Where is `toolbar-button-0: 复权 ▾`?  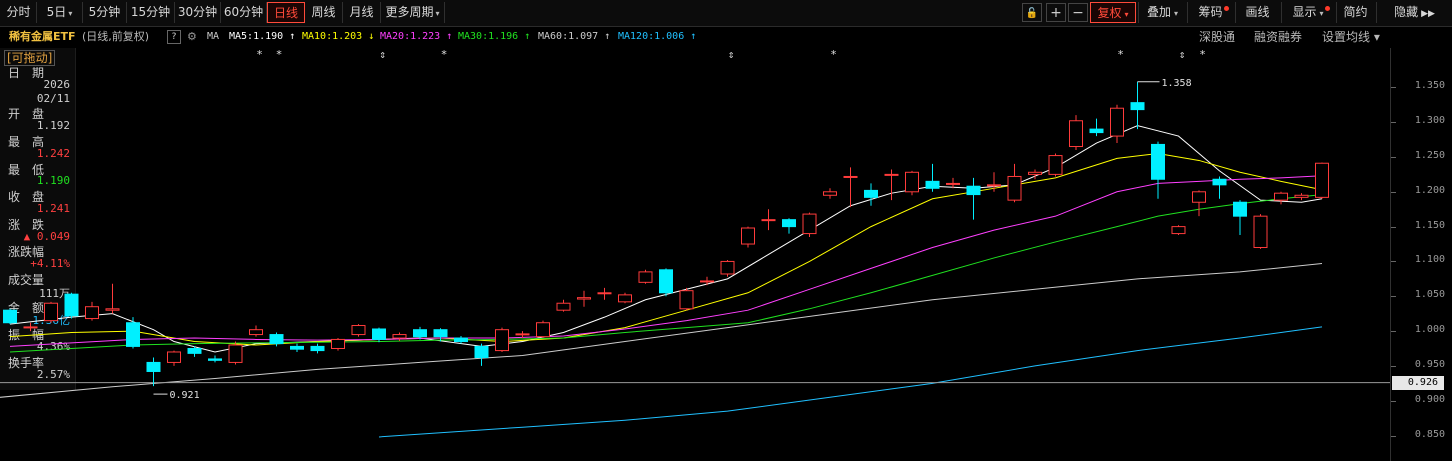 toolbar-button-0: 复权 ▾ is located at coordinates (1113, 12).